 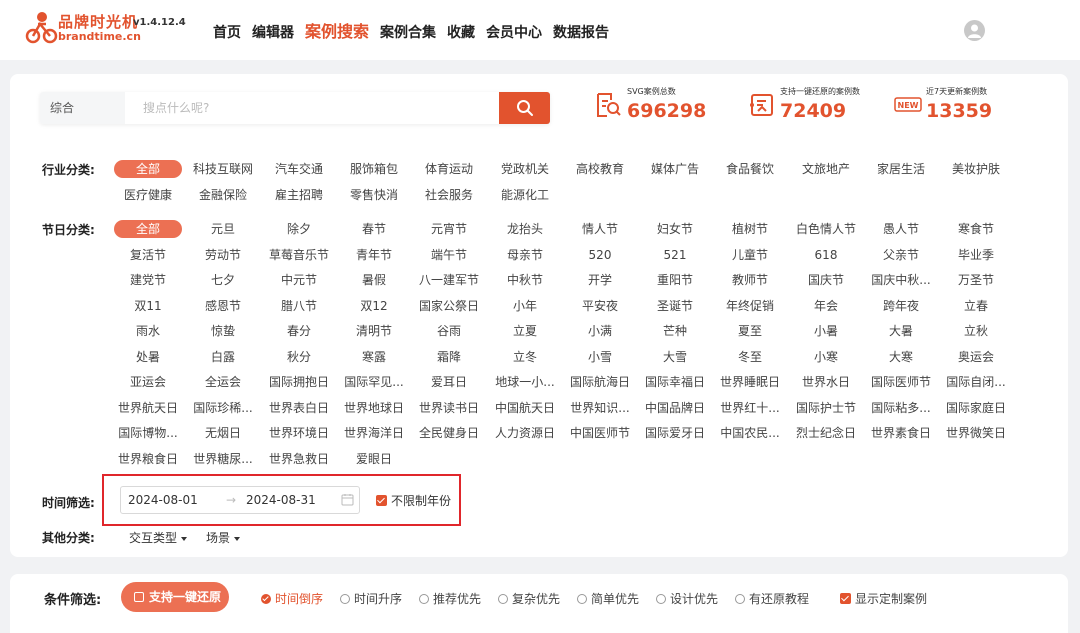 What do you see at coordinates (826, 169) in the screenshot?
I see `industry-tag: 文旅地产` at bounding box center [826, 169].